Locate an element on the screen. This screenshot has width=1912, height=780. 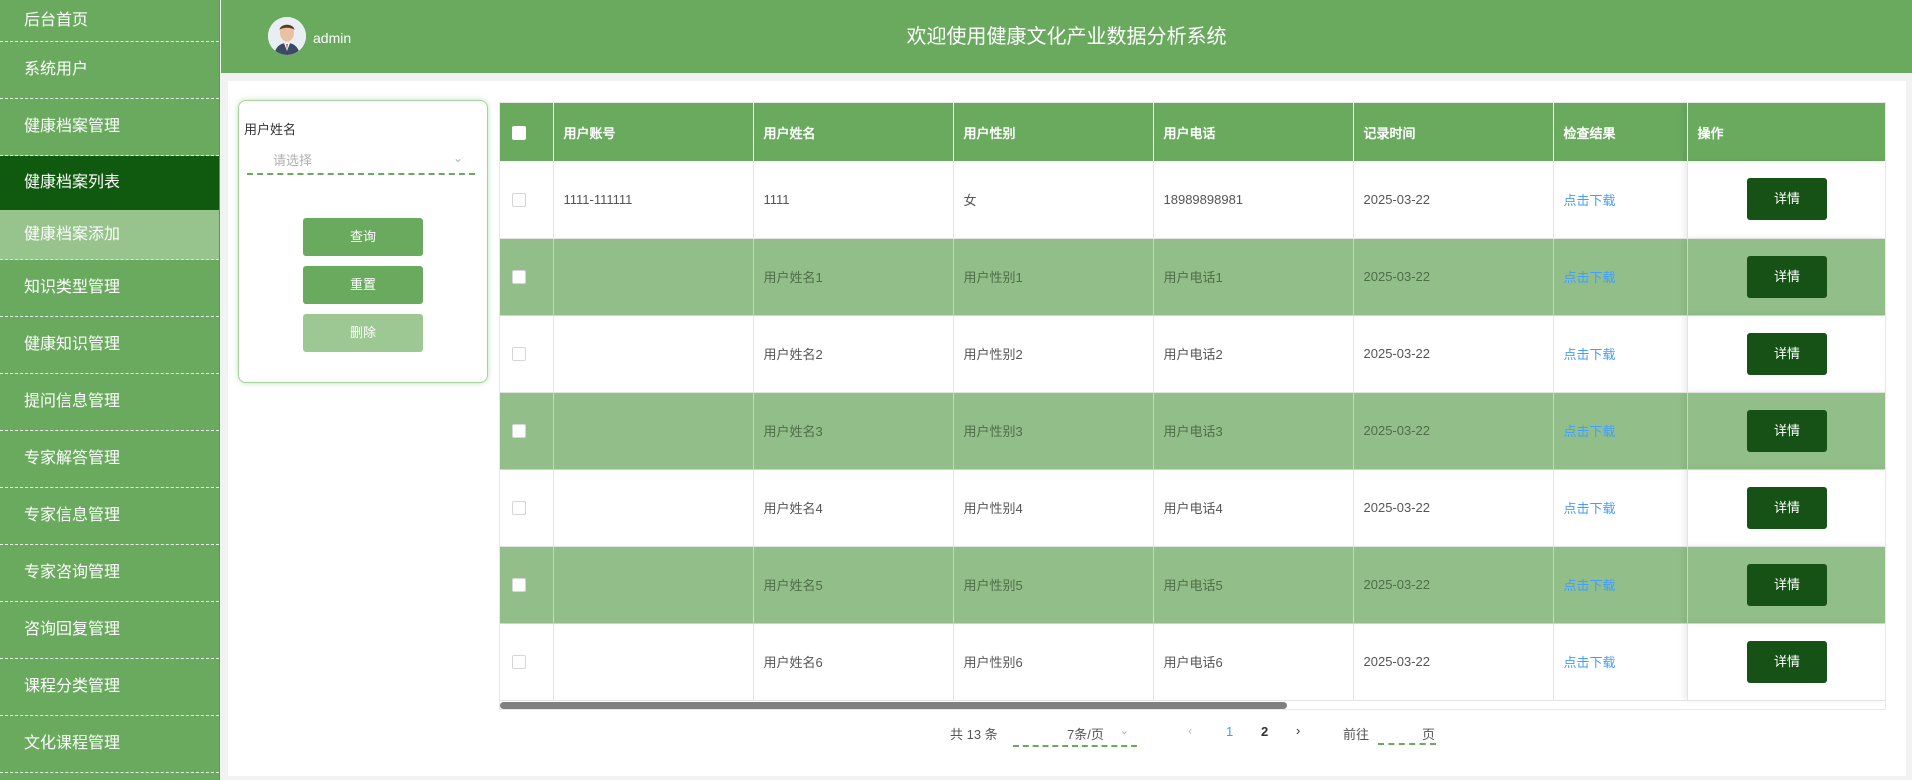
page-number: 2 is located at coordinates (1264, 731).